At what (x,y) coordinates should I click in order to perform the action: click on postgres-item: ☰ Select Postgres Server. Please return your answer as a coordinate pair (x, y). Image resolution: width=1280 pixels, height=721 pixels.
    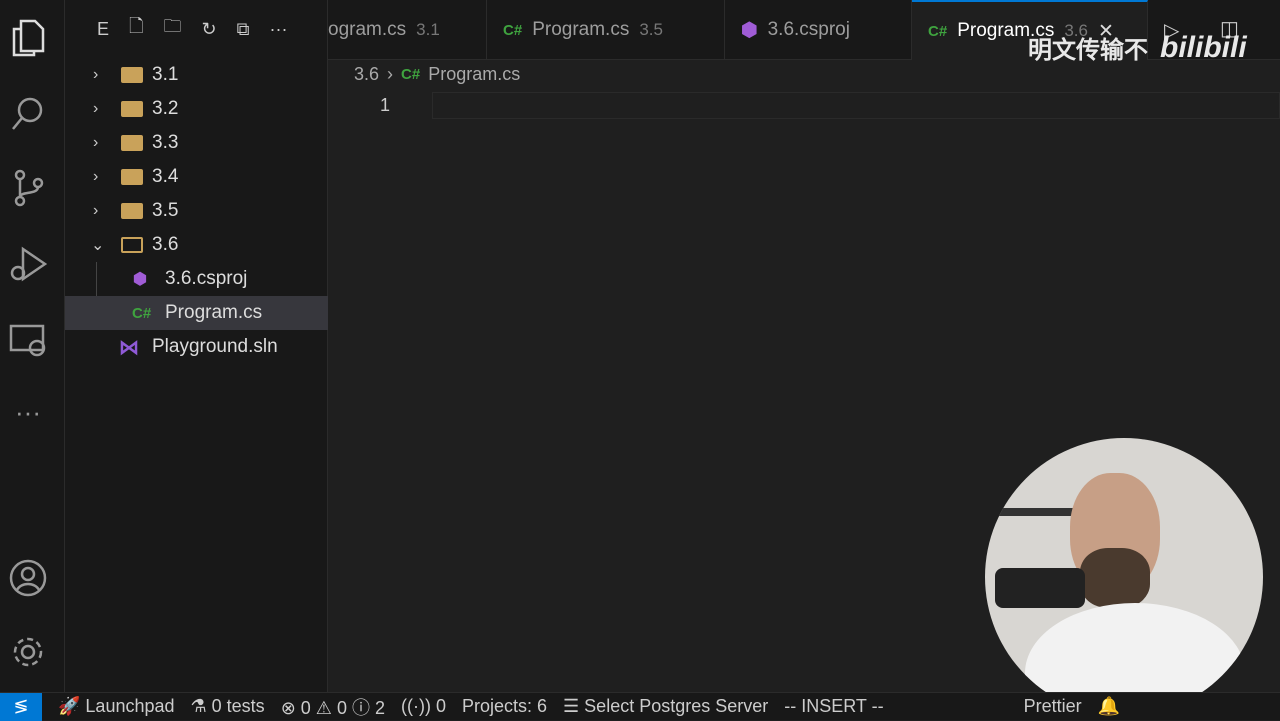
    Looking at the image, I should click on (665, 706).